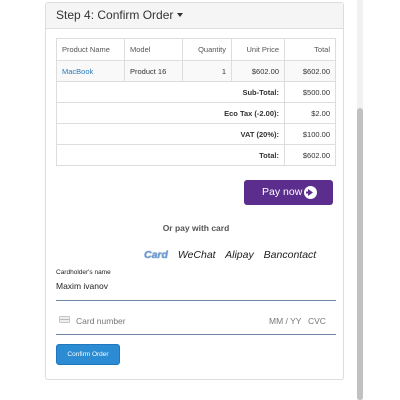 This screenshot has width=400, height=400. What do you see at coordinates (170, 92) in the screenshot?
I see `subtotal-label: Sub-Total:` at bounding box center [170, 92].